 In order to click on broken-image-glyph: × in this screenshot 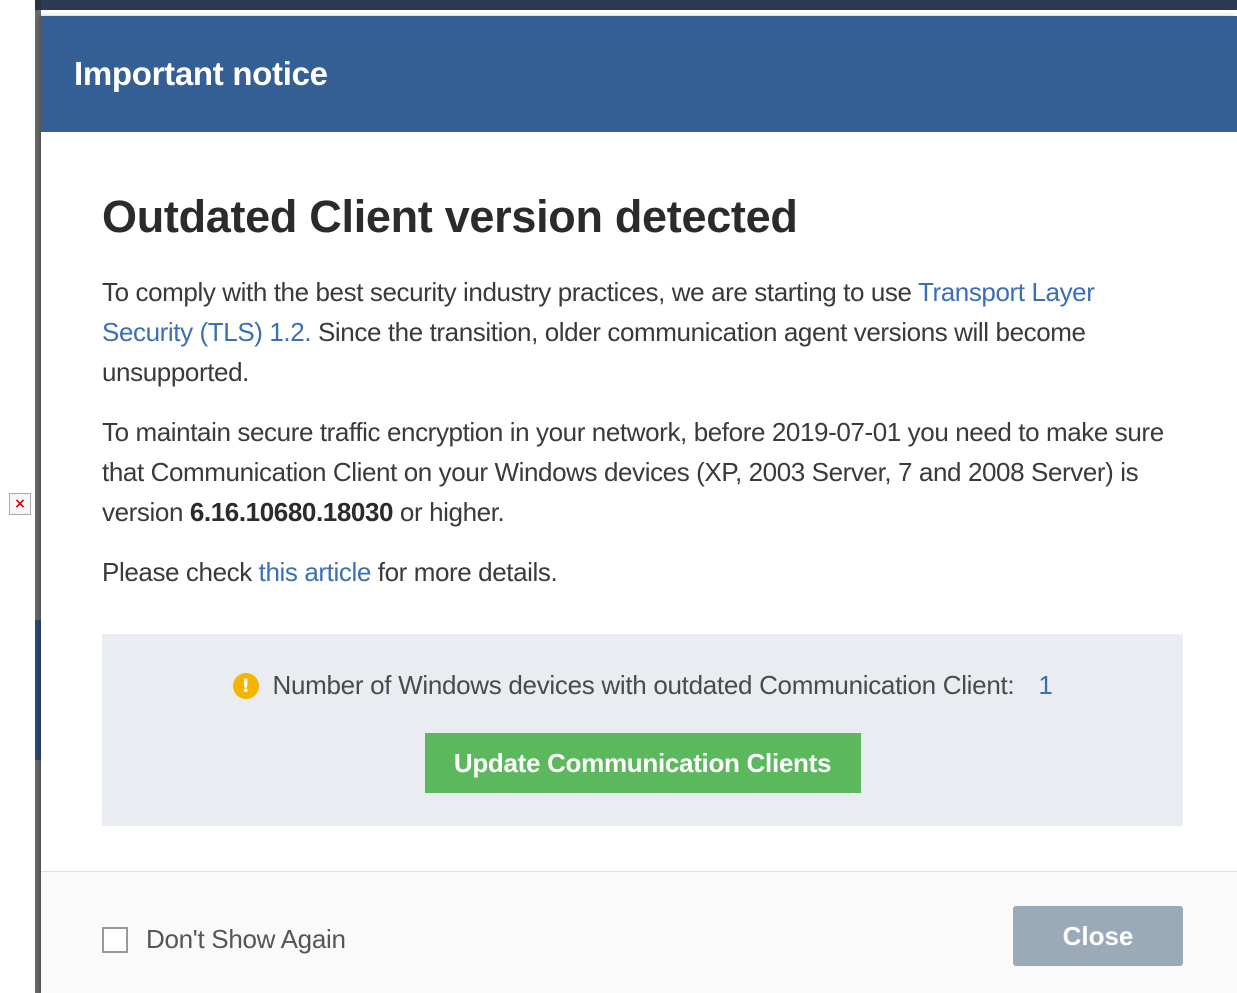, I will do `click(20, 504)`.